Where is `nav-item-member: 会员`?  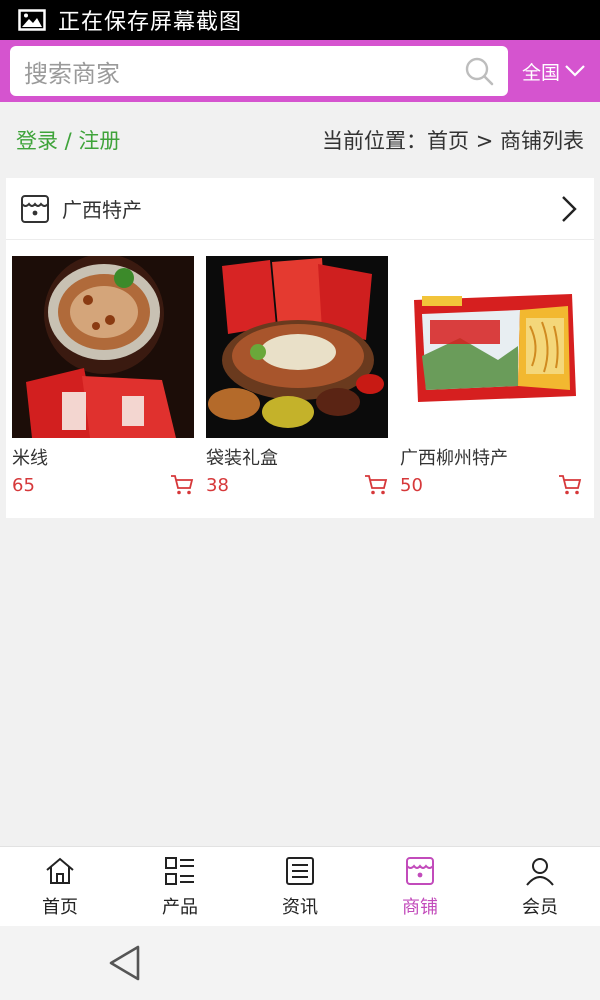 nav-item-member: 会员 is located at coordinates (540, 886).